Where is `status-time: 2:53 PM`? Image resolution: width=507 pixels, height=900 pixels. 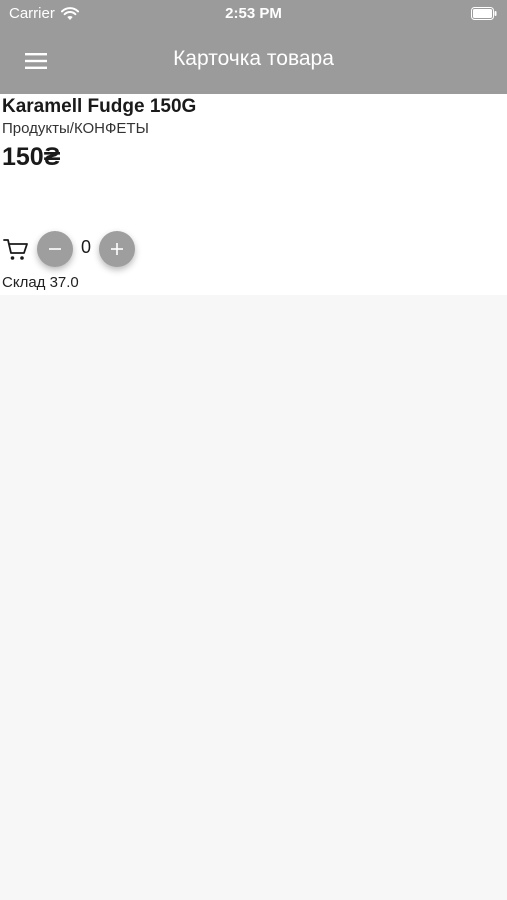
status-time: 2:53 PM is located at coordinates (253, 13).